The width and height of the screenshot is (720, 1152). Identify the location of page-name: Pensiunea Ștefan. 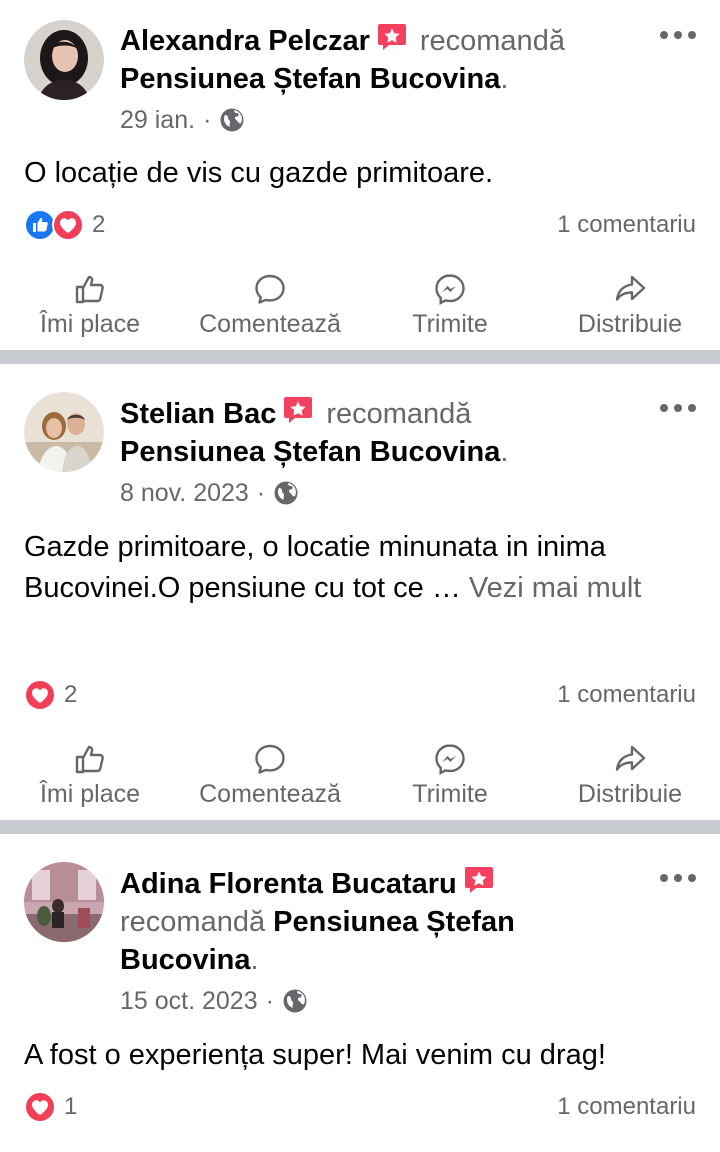
(394, 922).